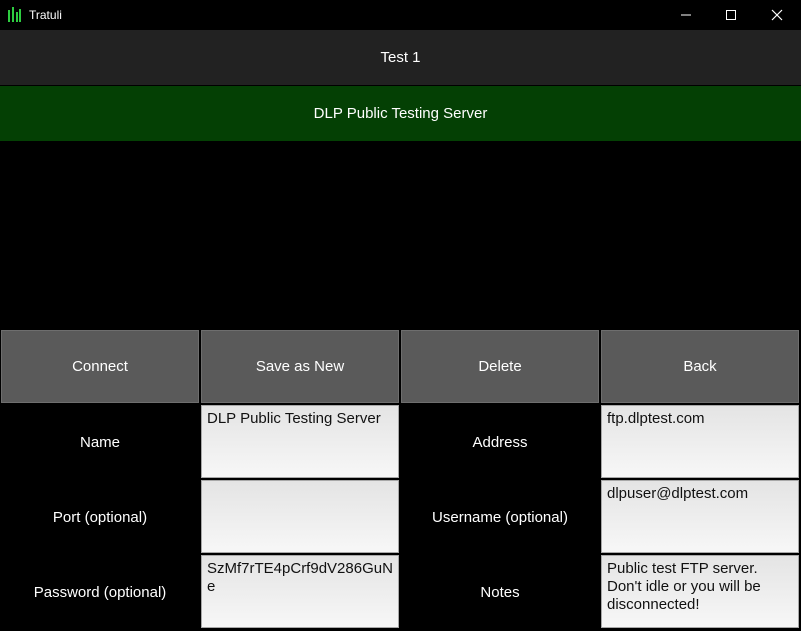  What do you see at coordinates (700, 366) in the screenshot?
I see `back-button: Back` at bounding box center [700, 366].